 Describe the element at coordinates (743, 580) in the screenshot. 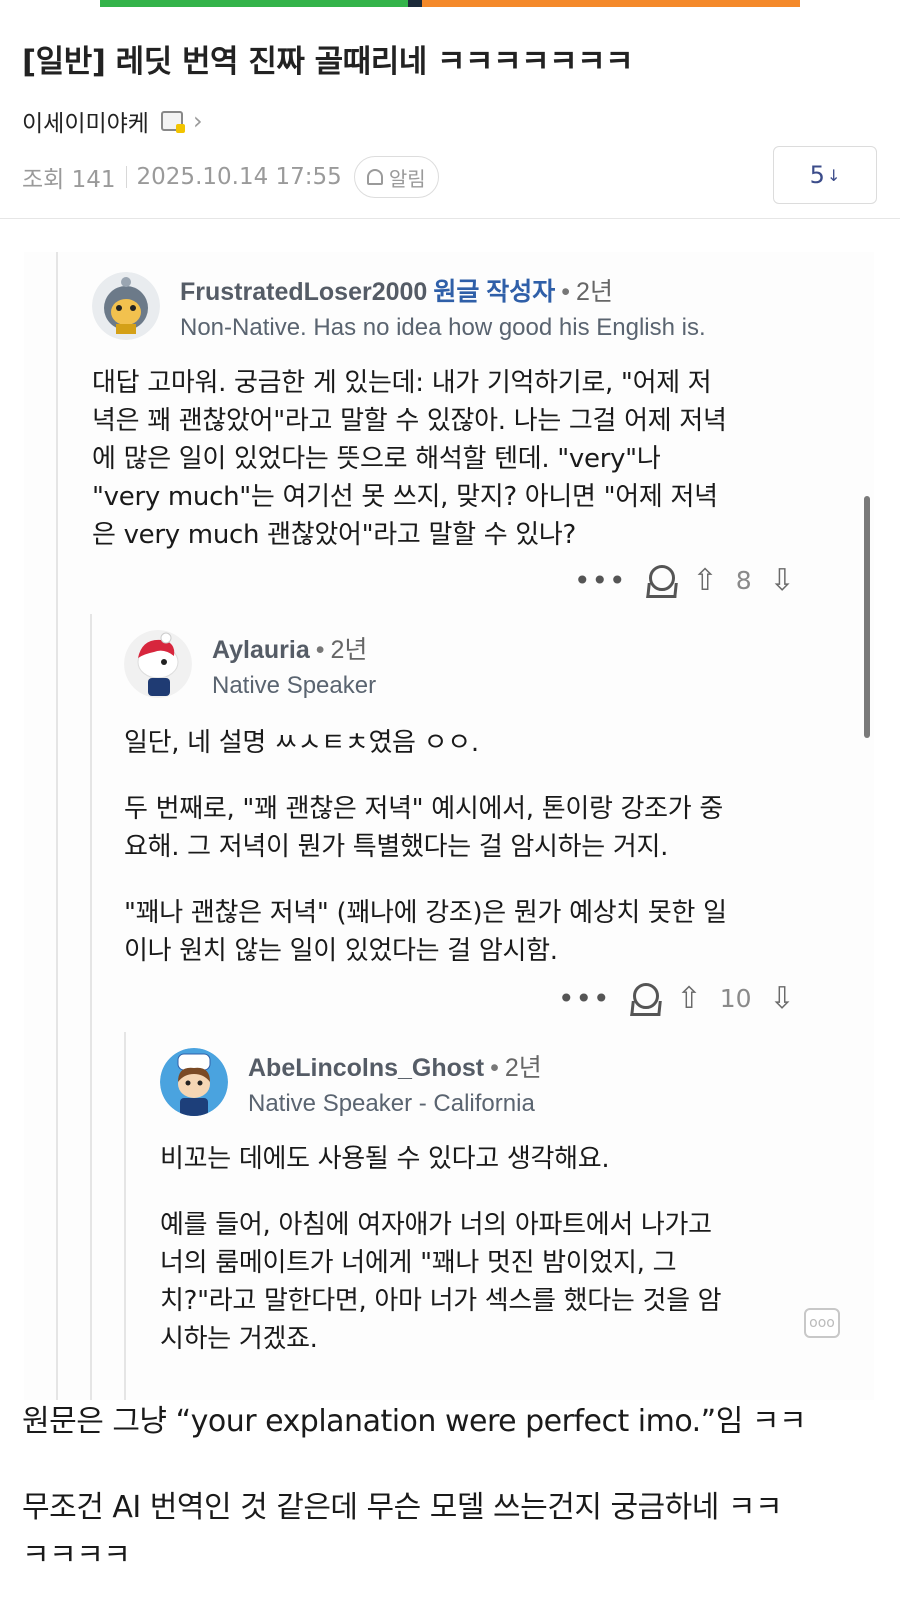

I see `vote-score: 8` at that location.